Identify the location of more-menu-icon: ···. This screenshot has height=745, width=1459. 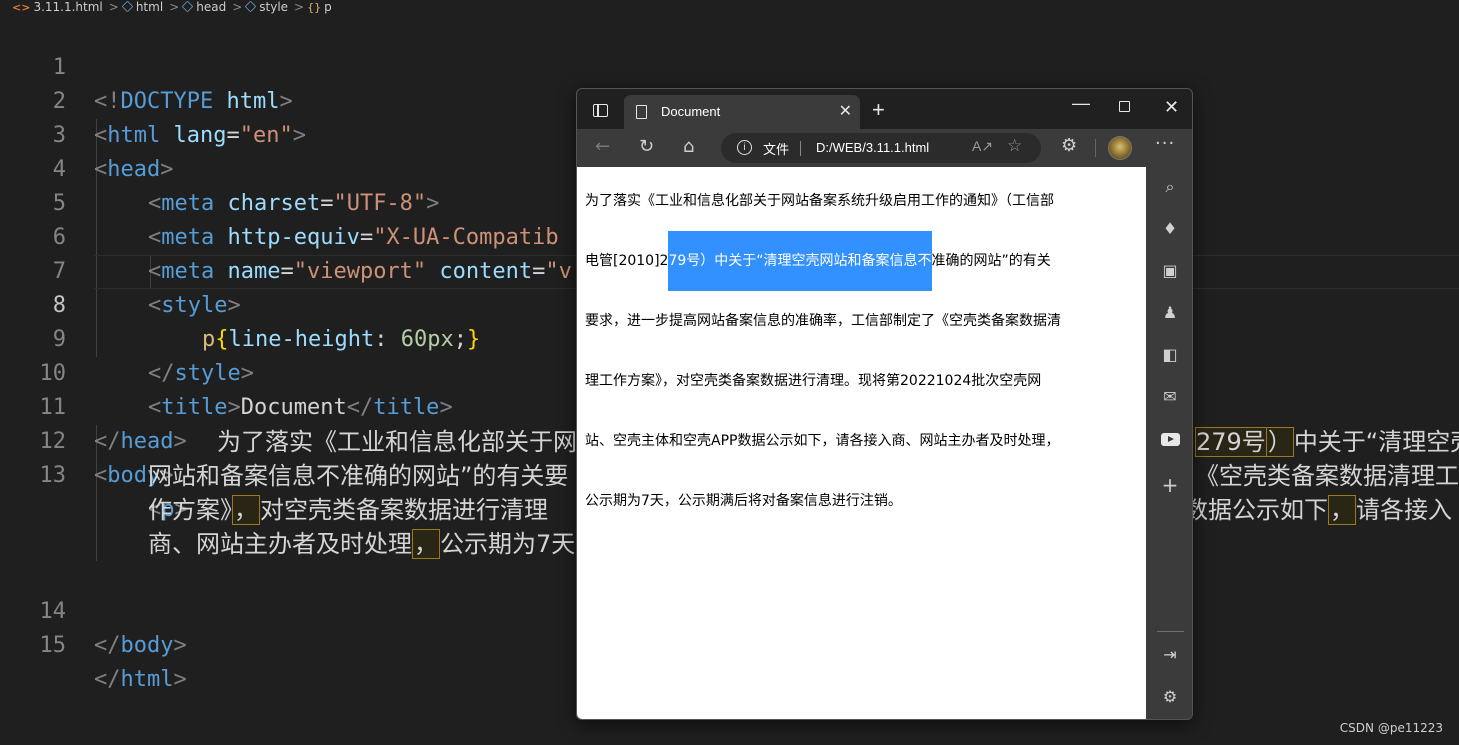
(1165, 143).